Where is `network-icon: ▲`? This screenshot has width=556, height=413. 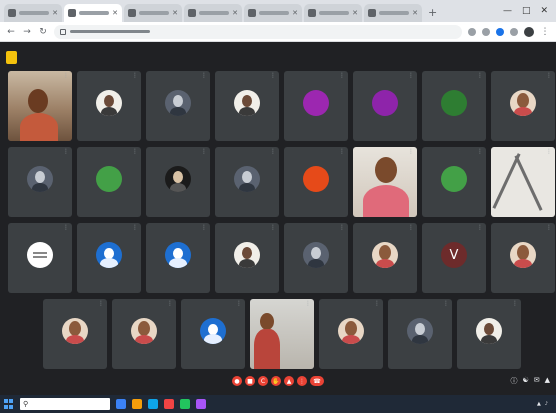
network-icon: ▲ is located at coordinates (539, 404).